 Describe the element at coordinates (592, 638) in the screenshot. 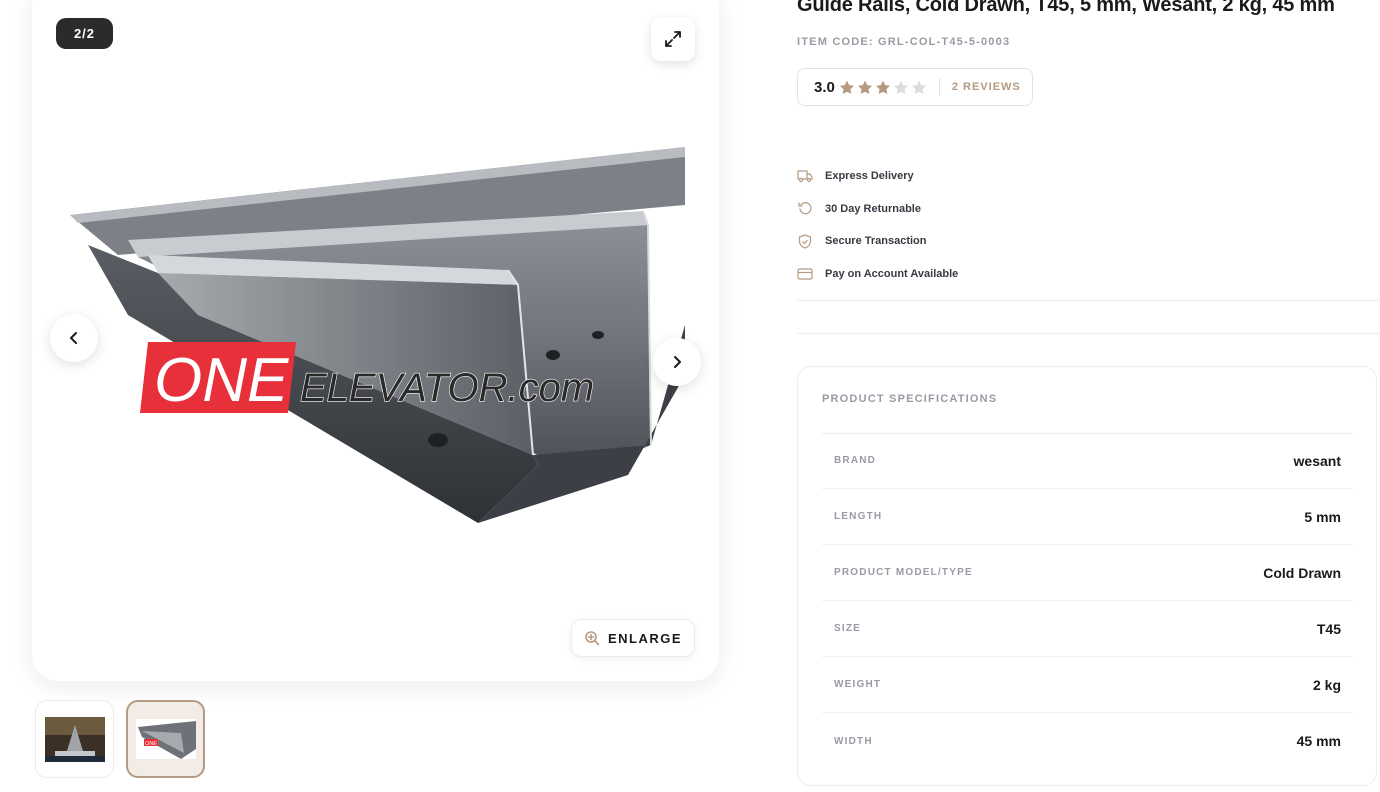

I see `zoom-in-icon` at that location.